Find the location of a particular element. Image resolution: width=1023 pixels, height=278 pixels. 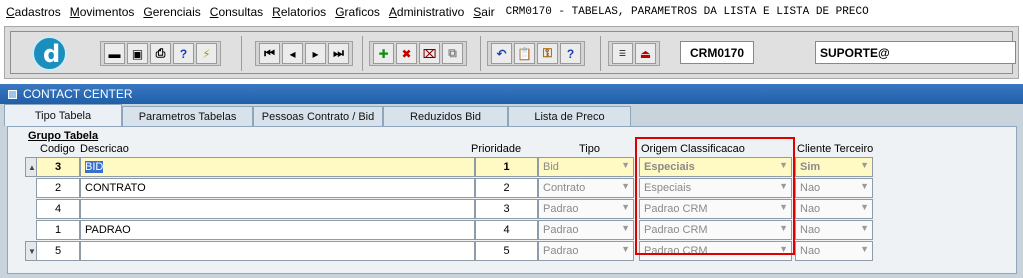

origem-highlight-box is located at coordinates (715, 196).